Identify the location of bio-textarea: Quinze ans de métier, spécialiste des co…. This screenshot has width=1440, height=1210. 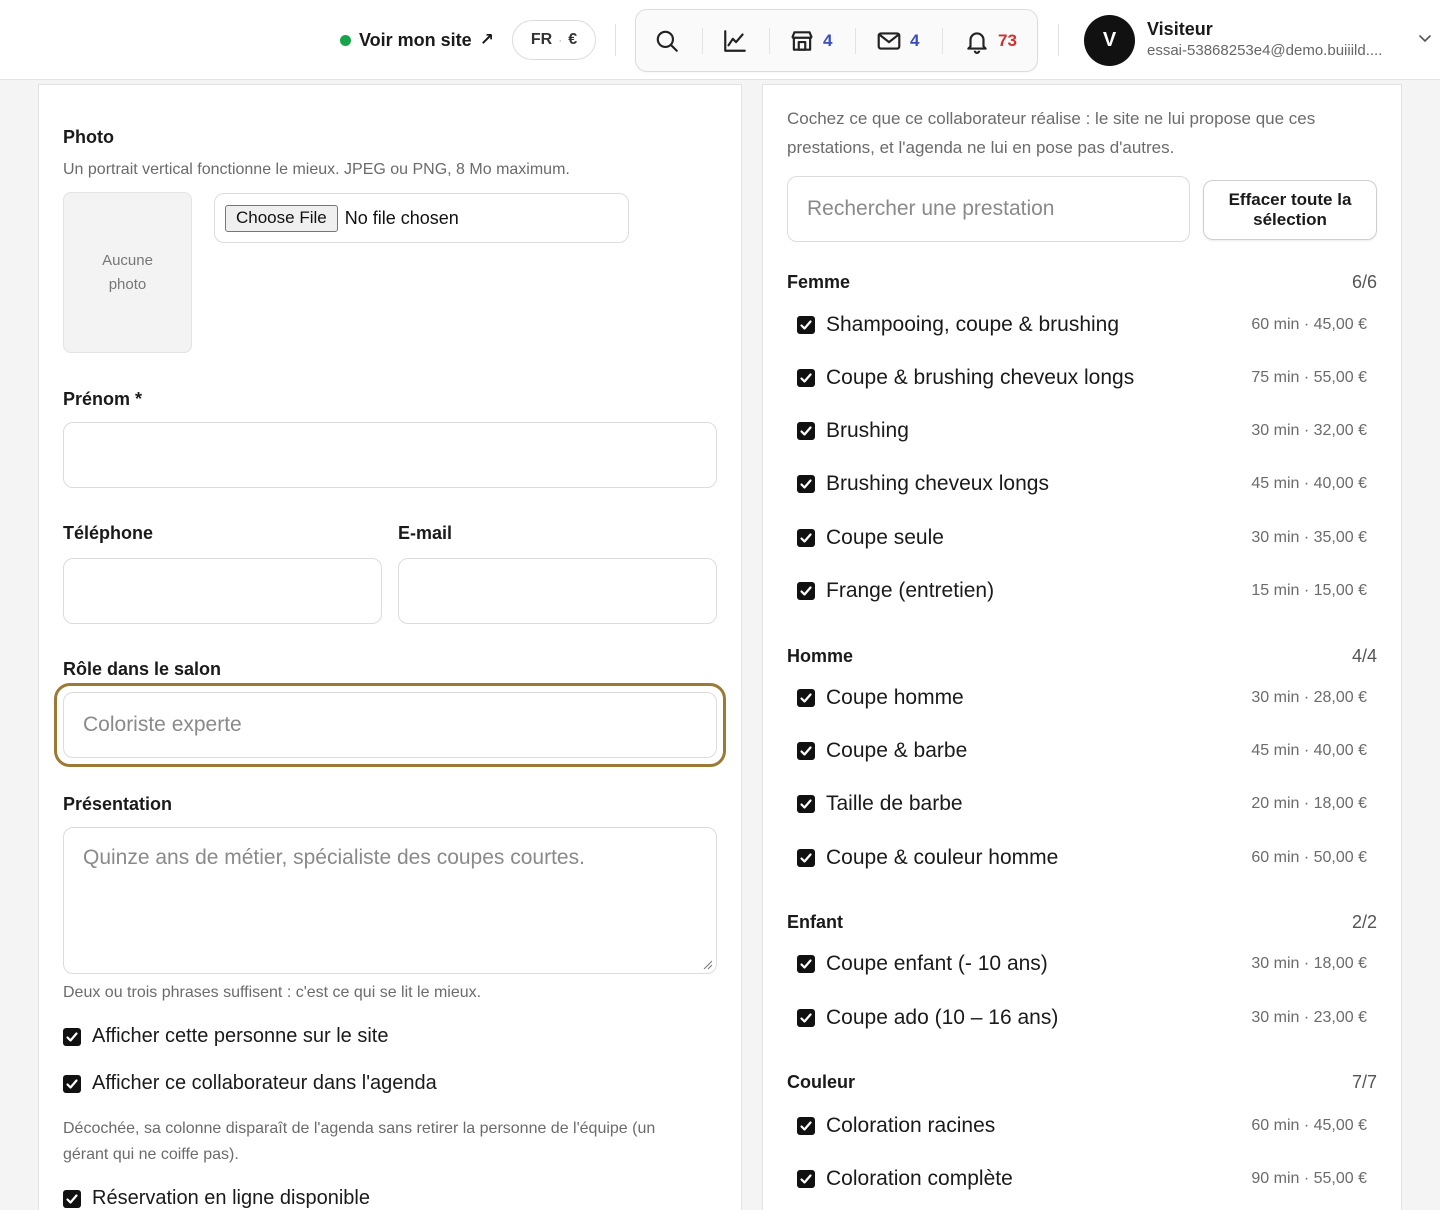
(390, 900).